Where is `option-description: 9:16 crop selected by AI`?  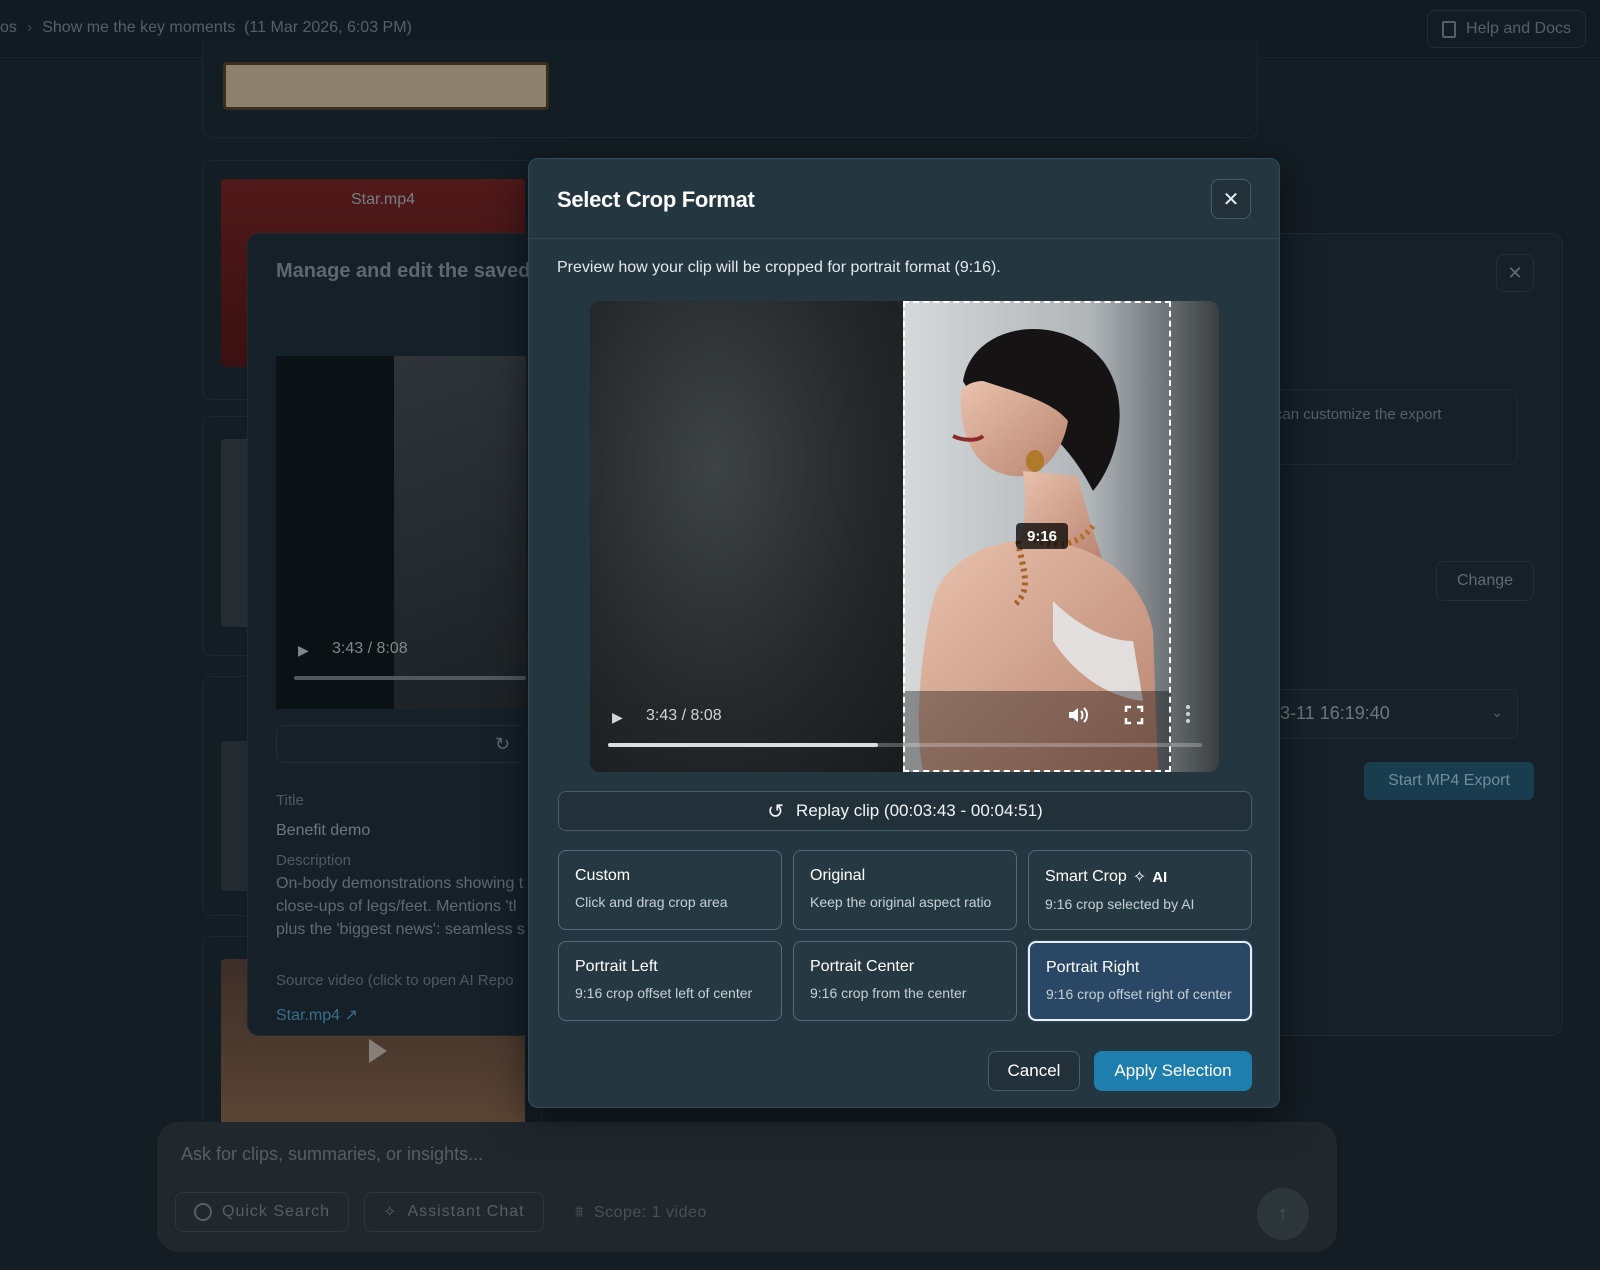
option-description: 9:16 crop selected by AI is located at coordinates (1120, 904).